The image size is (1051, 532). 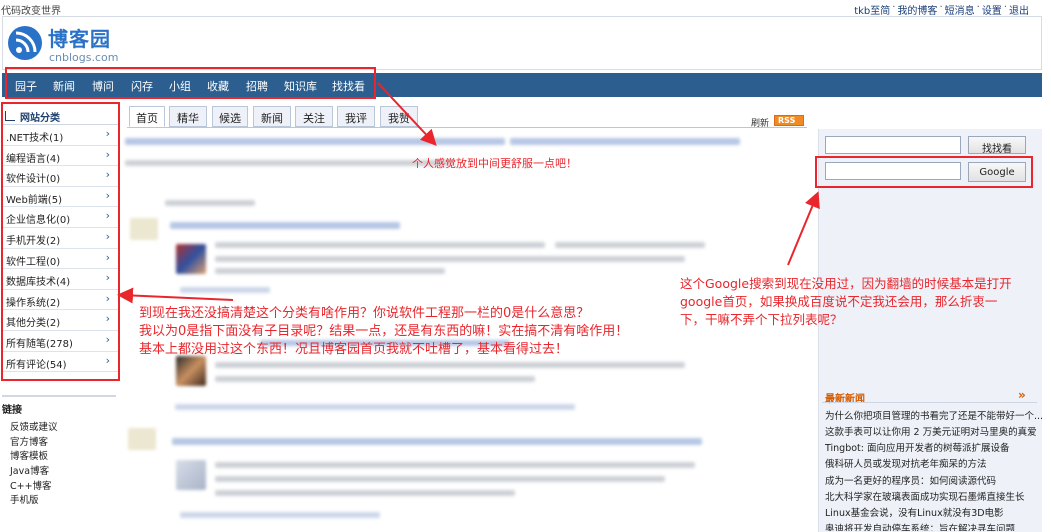 I want to click on site-slogan: 代码改变世界, so click(x=31, y=11).